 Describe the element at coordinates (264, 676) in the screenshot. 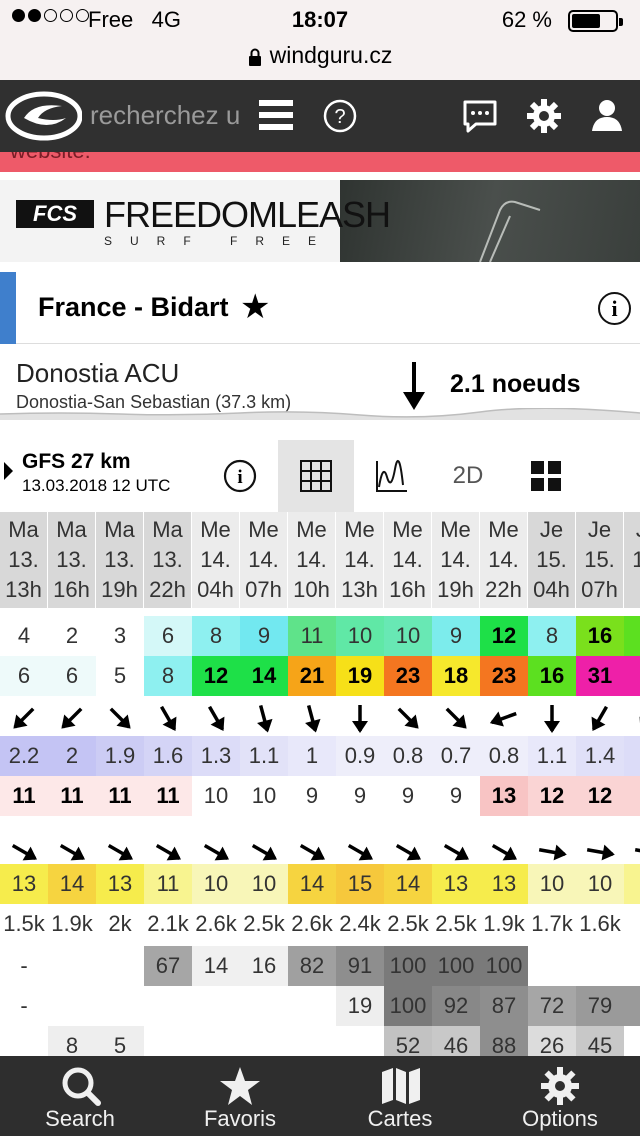

I see `wind-gusts-row-cell: 14` at that location.